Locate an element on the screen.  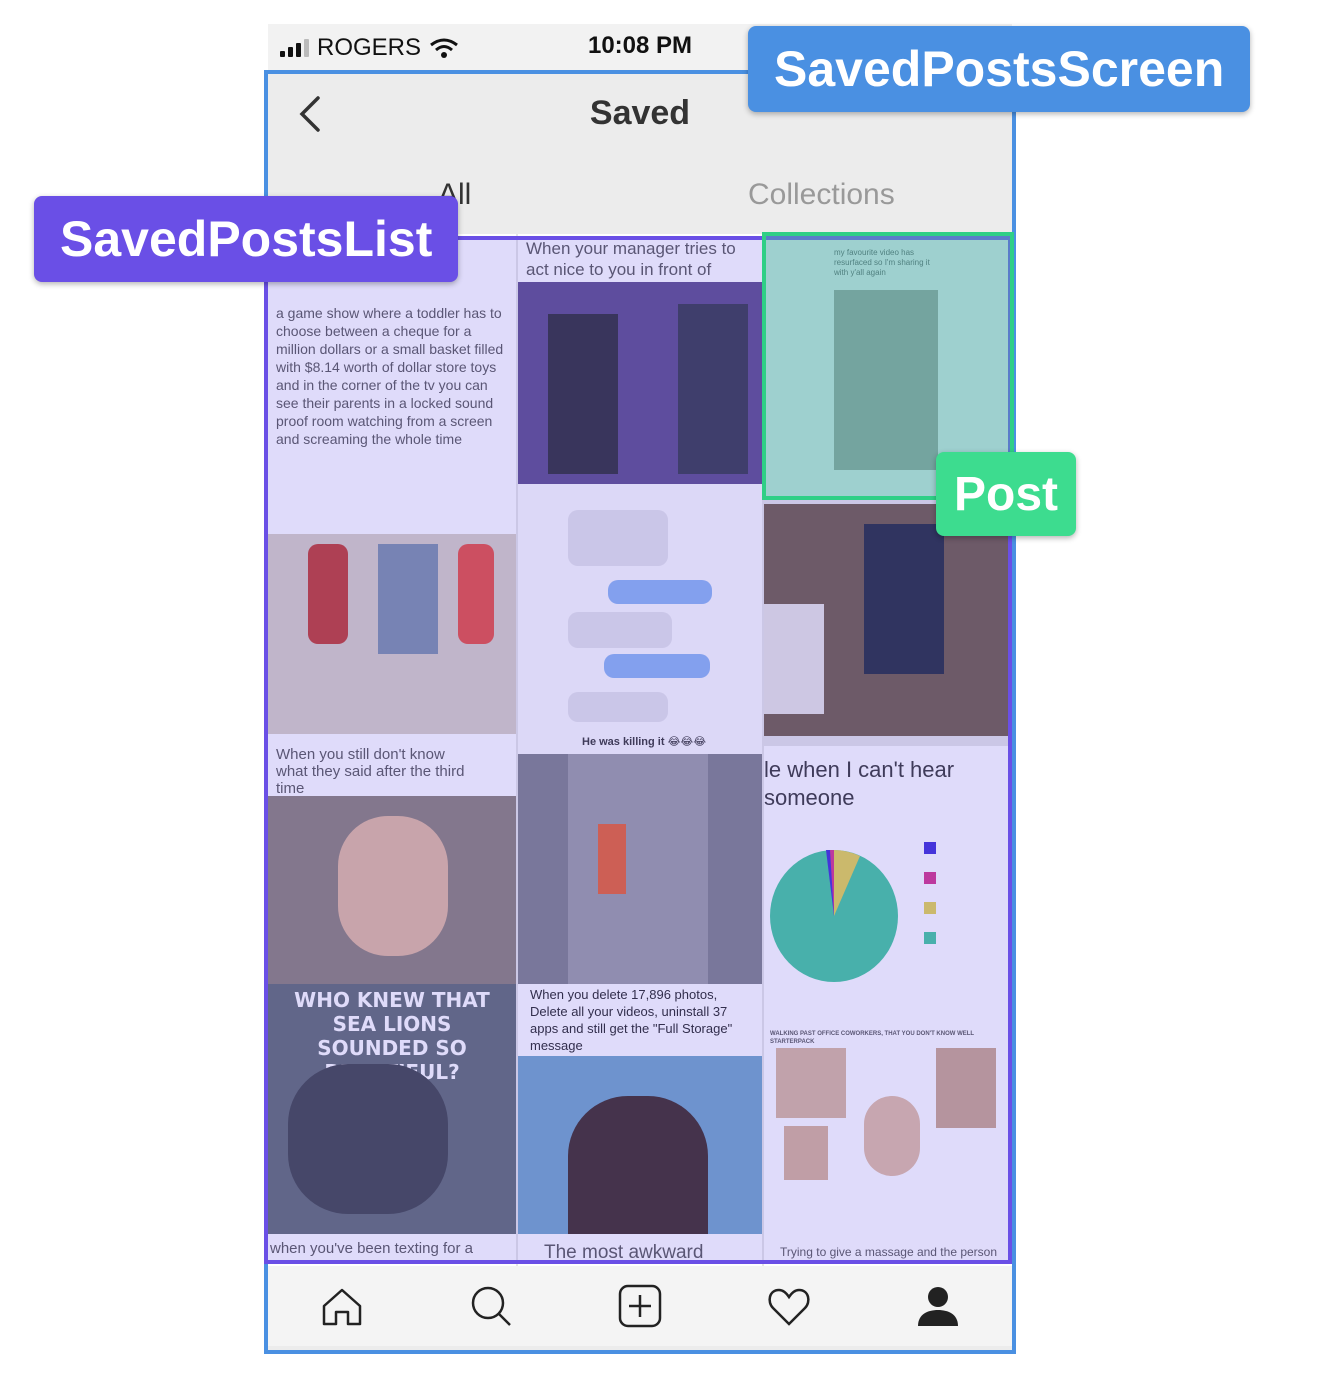
saved-posts-screen-label: SavedPostsScreen is located at coordinates (999, 69).